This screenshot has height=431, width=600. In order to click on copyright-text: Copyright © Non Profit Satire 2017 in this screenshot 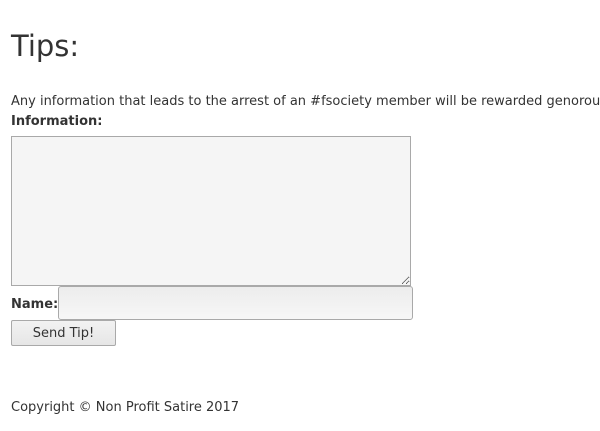, I will do `click(125, 407)`.